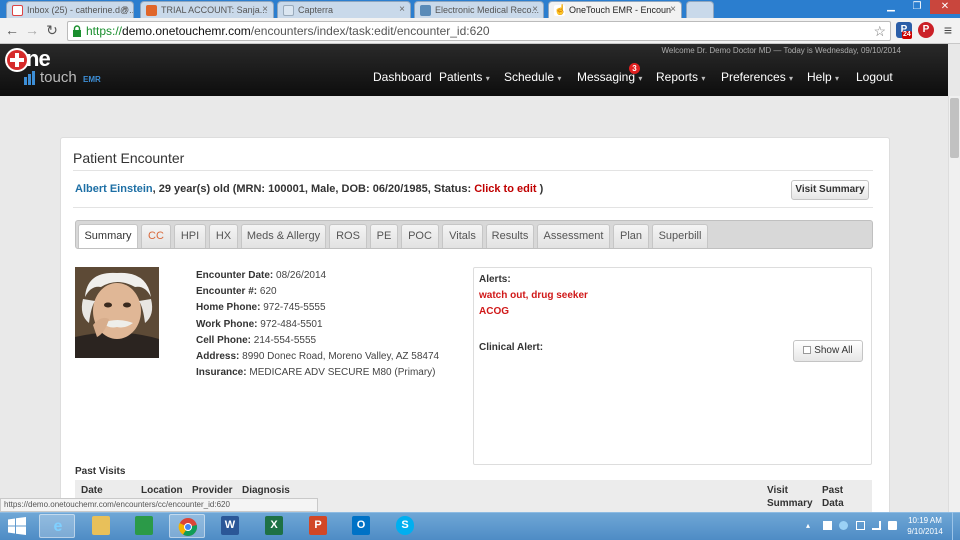 Image resolution: width=960 pixels, height=540 pixels. What do you see at coordinates (860, 525) in the screenshot?
I see `battery-icon` at bounding box center [860, 525].